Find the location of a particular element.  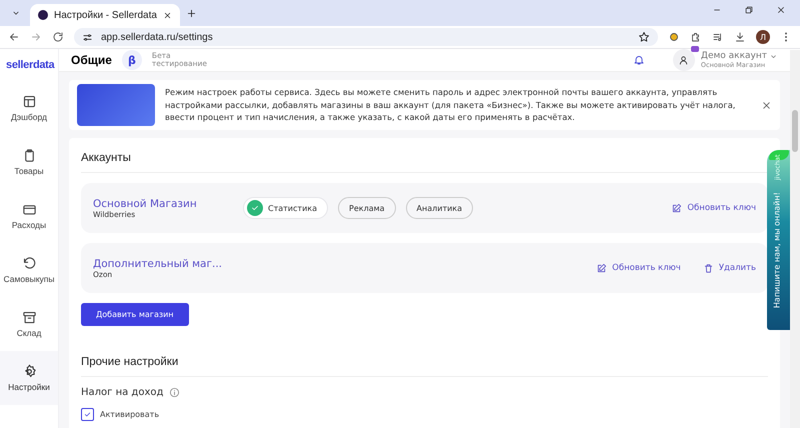

back-arrow-icon is located at coordinates (14, 37).